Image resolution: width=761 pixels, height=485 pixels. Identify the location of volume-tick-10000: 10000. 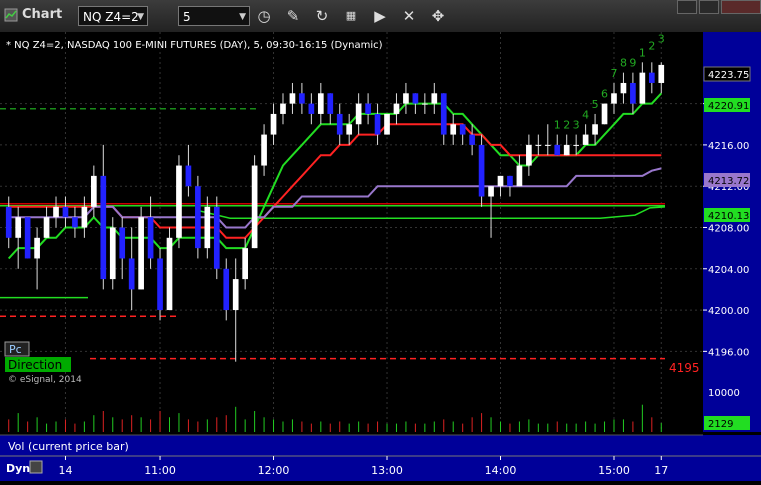
(724, 393).